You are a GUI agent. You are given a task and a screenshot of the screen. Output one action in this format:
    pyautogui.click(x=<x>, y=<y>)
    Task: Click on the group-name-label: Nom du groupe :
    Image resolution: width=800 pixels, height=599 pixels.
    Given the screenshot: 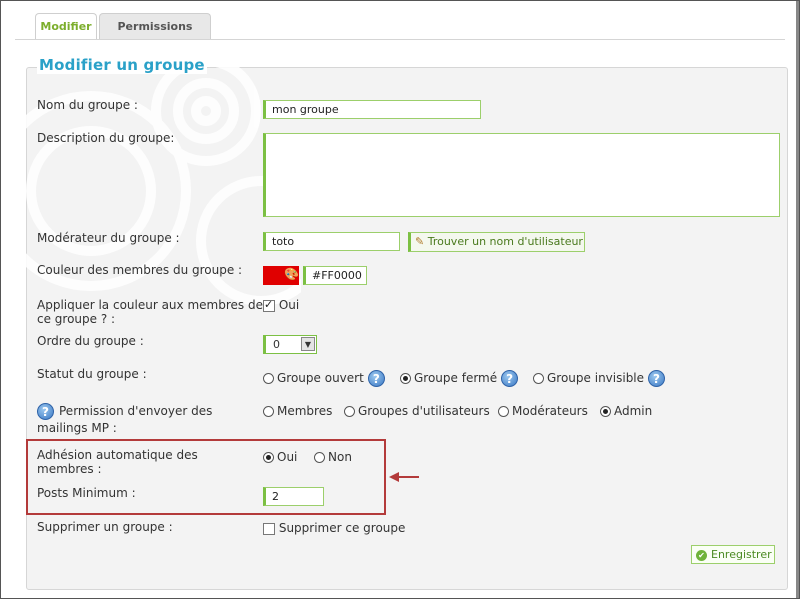 What is the action you would take?
    pyautogui.click(x=87, y=105)
    